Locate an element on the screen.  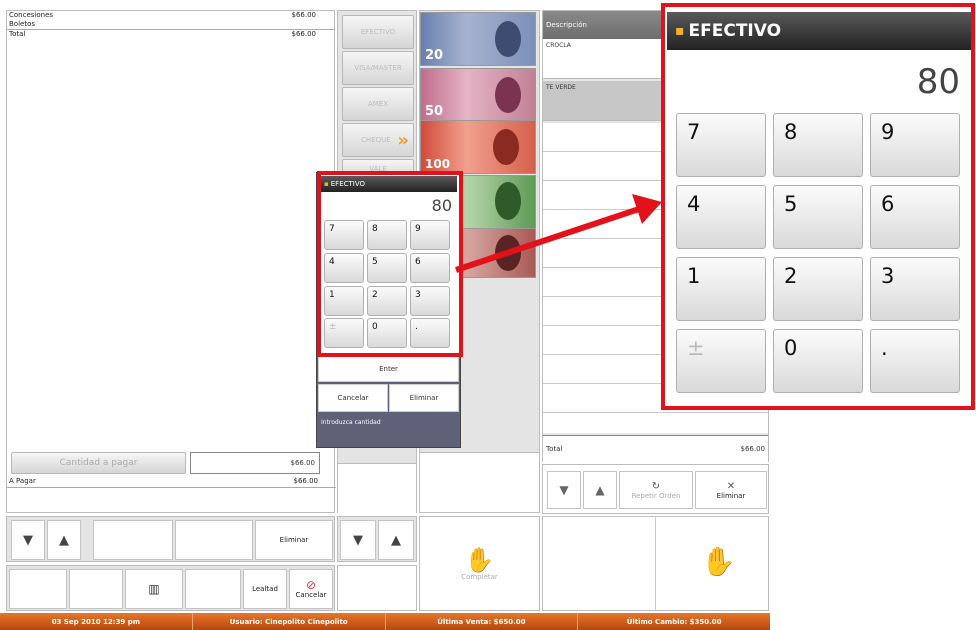
cantidad-pagar-field: $66.00 is located at coordinates (255, 463).